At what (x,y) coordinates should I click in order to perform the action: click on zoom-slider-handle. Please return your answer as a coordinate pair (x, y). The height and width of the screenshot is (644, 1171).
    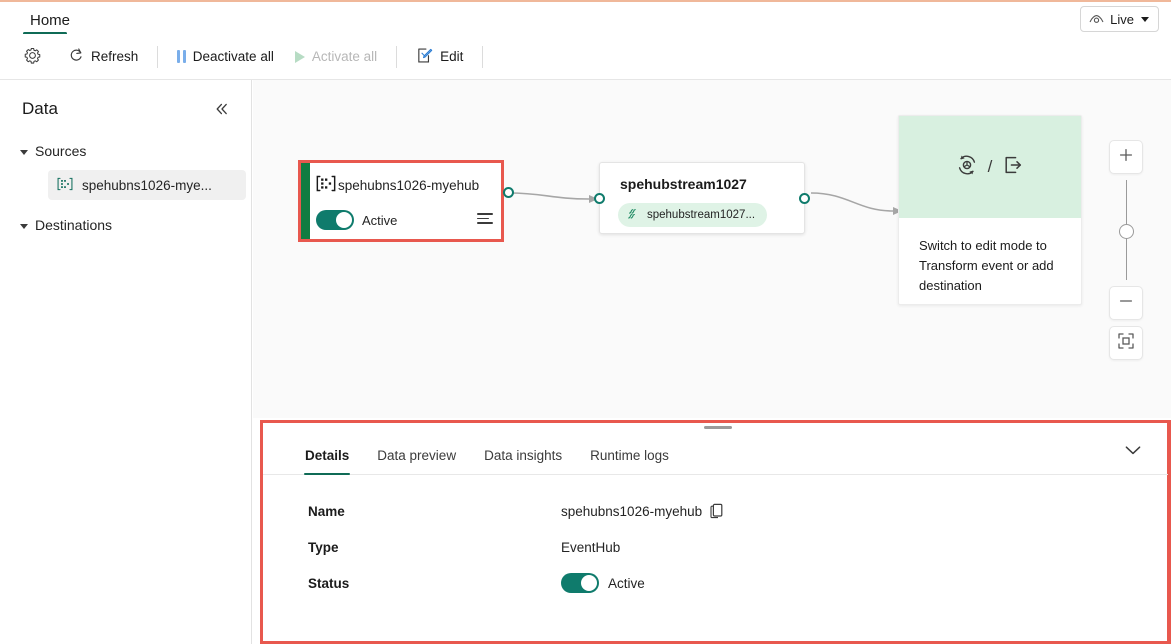
    Looking at the image, I should click on (1126, 231).